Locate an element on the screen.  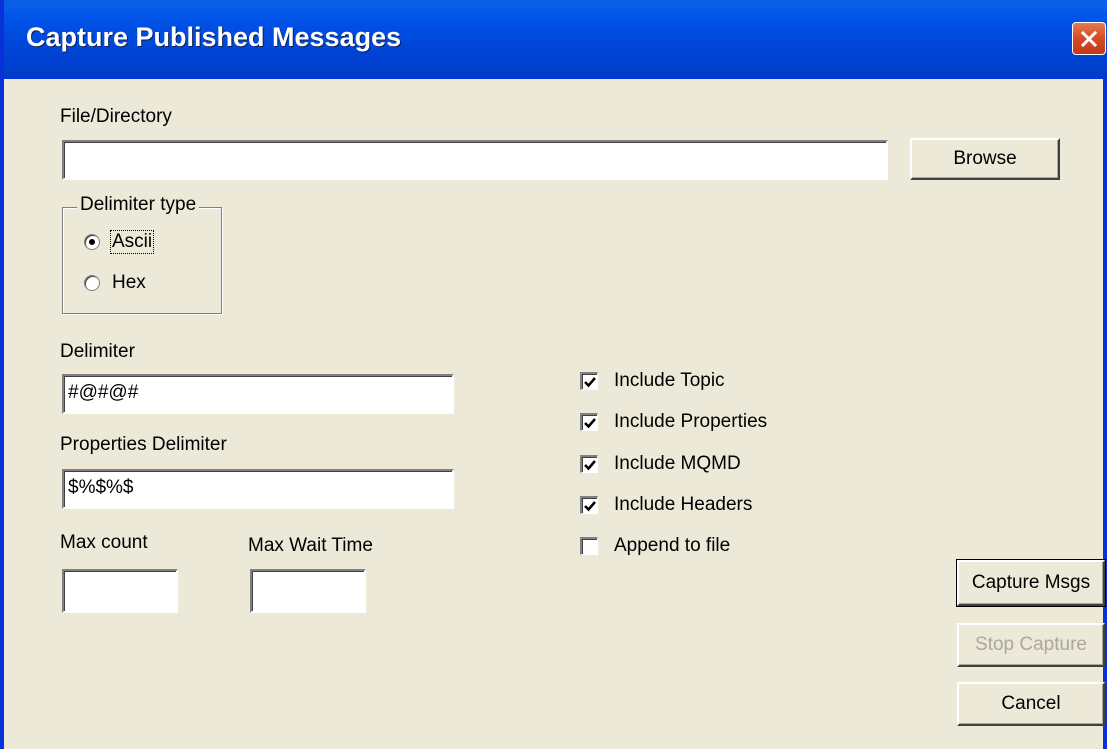
radio-hex: Hex is located at coordinates (116, 283).